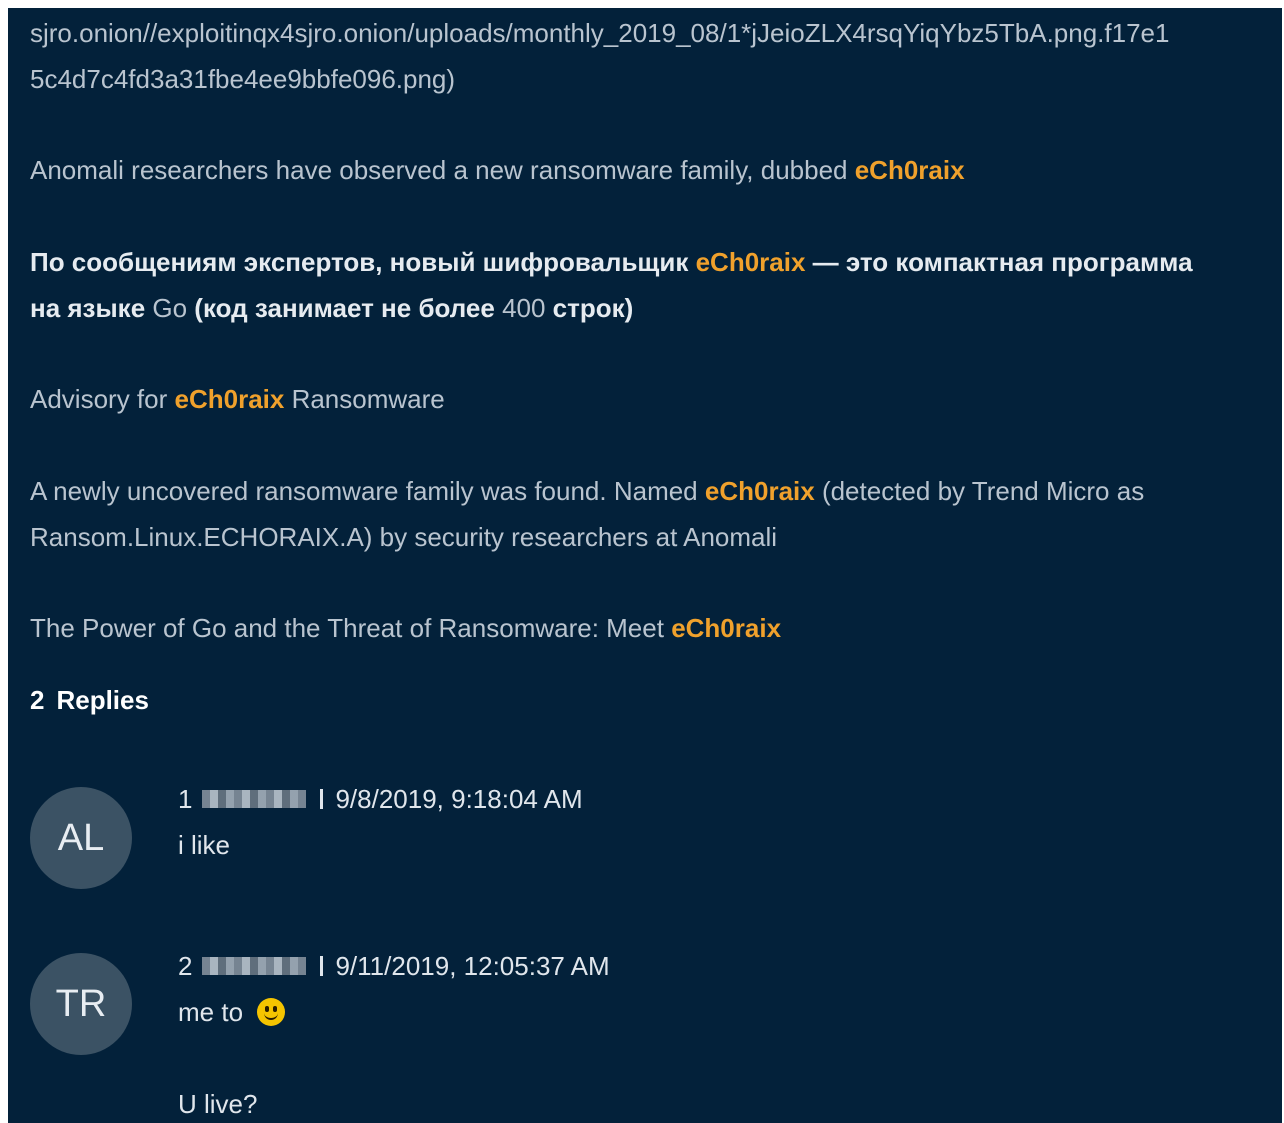  What do you see at coordinates (999, 262) in the screenshot?
I see `paragraph-text: — это компактная программа` at bounding box center [999, 262].